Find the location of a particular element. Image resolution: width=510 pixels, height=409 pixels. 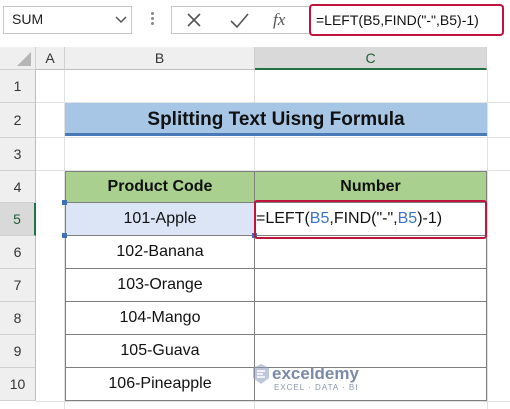

row-header-10: 10 is located at coordinates (18, 384).